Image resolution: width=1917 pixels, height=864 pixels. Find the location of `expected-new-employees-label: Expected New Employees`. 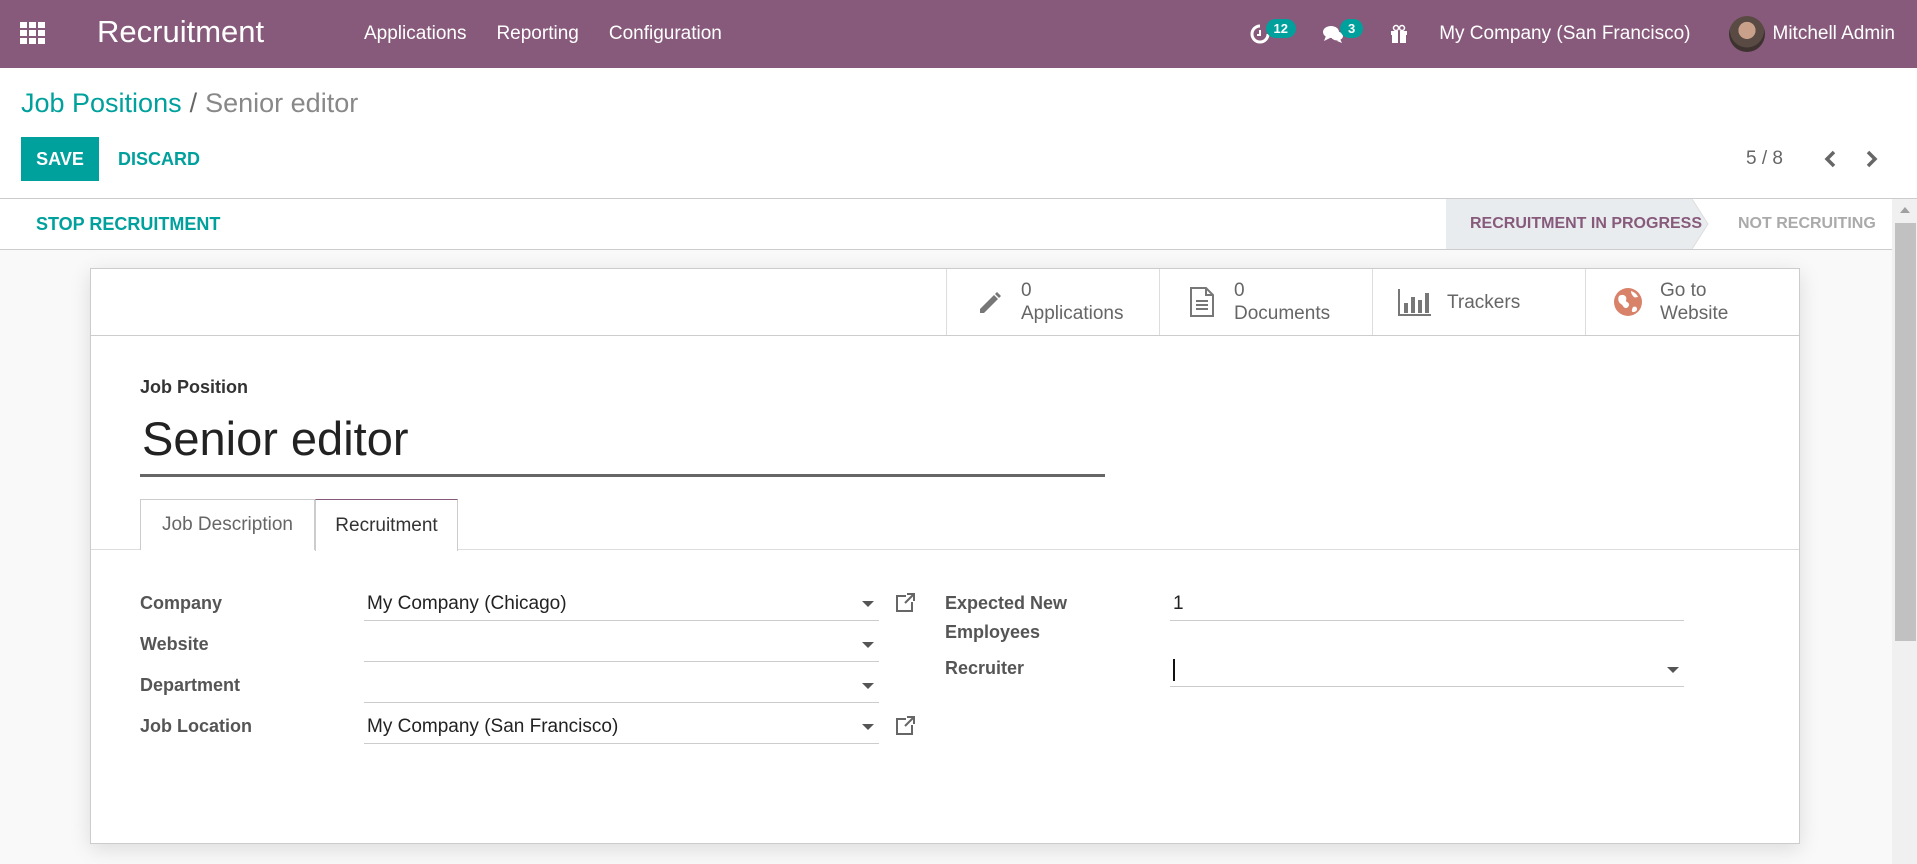

expected-new-employees-label: Expected New Employees is located at coordinates (1006, 617).